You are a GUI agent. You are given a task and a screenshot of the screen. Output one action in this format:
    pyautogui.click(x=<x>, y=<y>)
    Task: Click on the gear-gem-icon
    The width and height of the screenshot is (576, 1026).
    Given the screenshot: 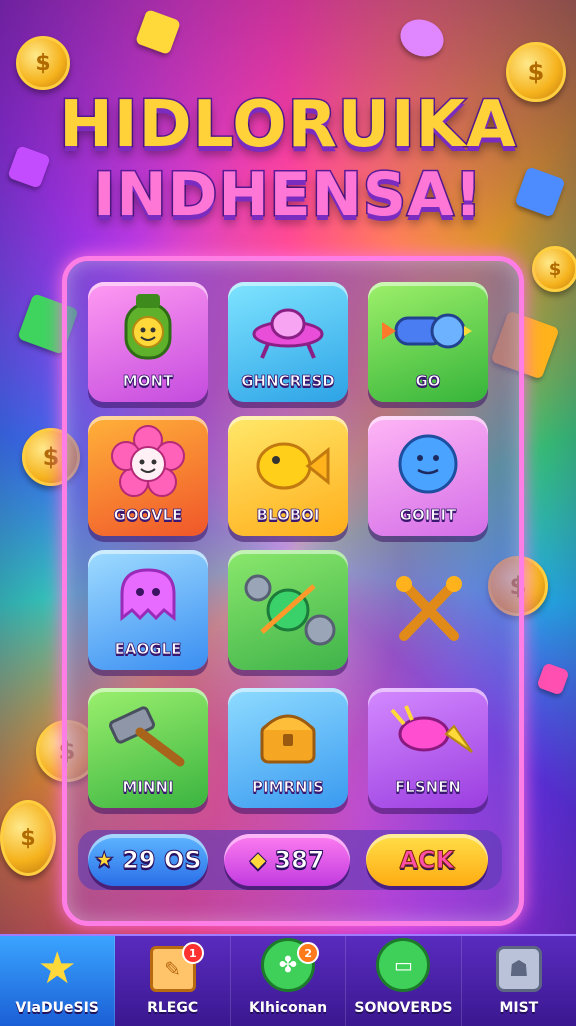 What is the action you would take?
    pyautogui.click(x=288, y=610)
    